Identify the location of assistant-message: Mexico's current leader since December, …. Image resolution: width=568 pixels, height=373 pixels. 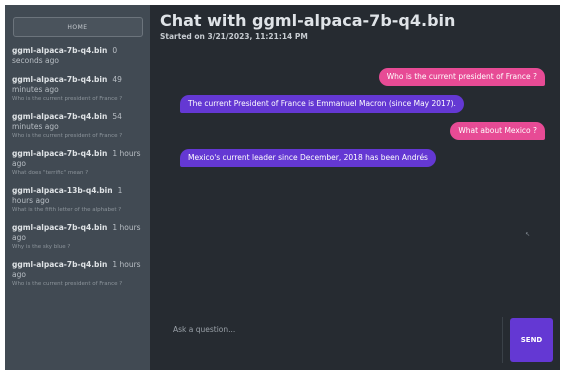
(308, 158).